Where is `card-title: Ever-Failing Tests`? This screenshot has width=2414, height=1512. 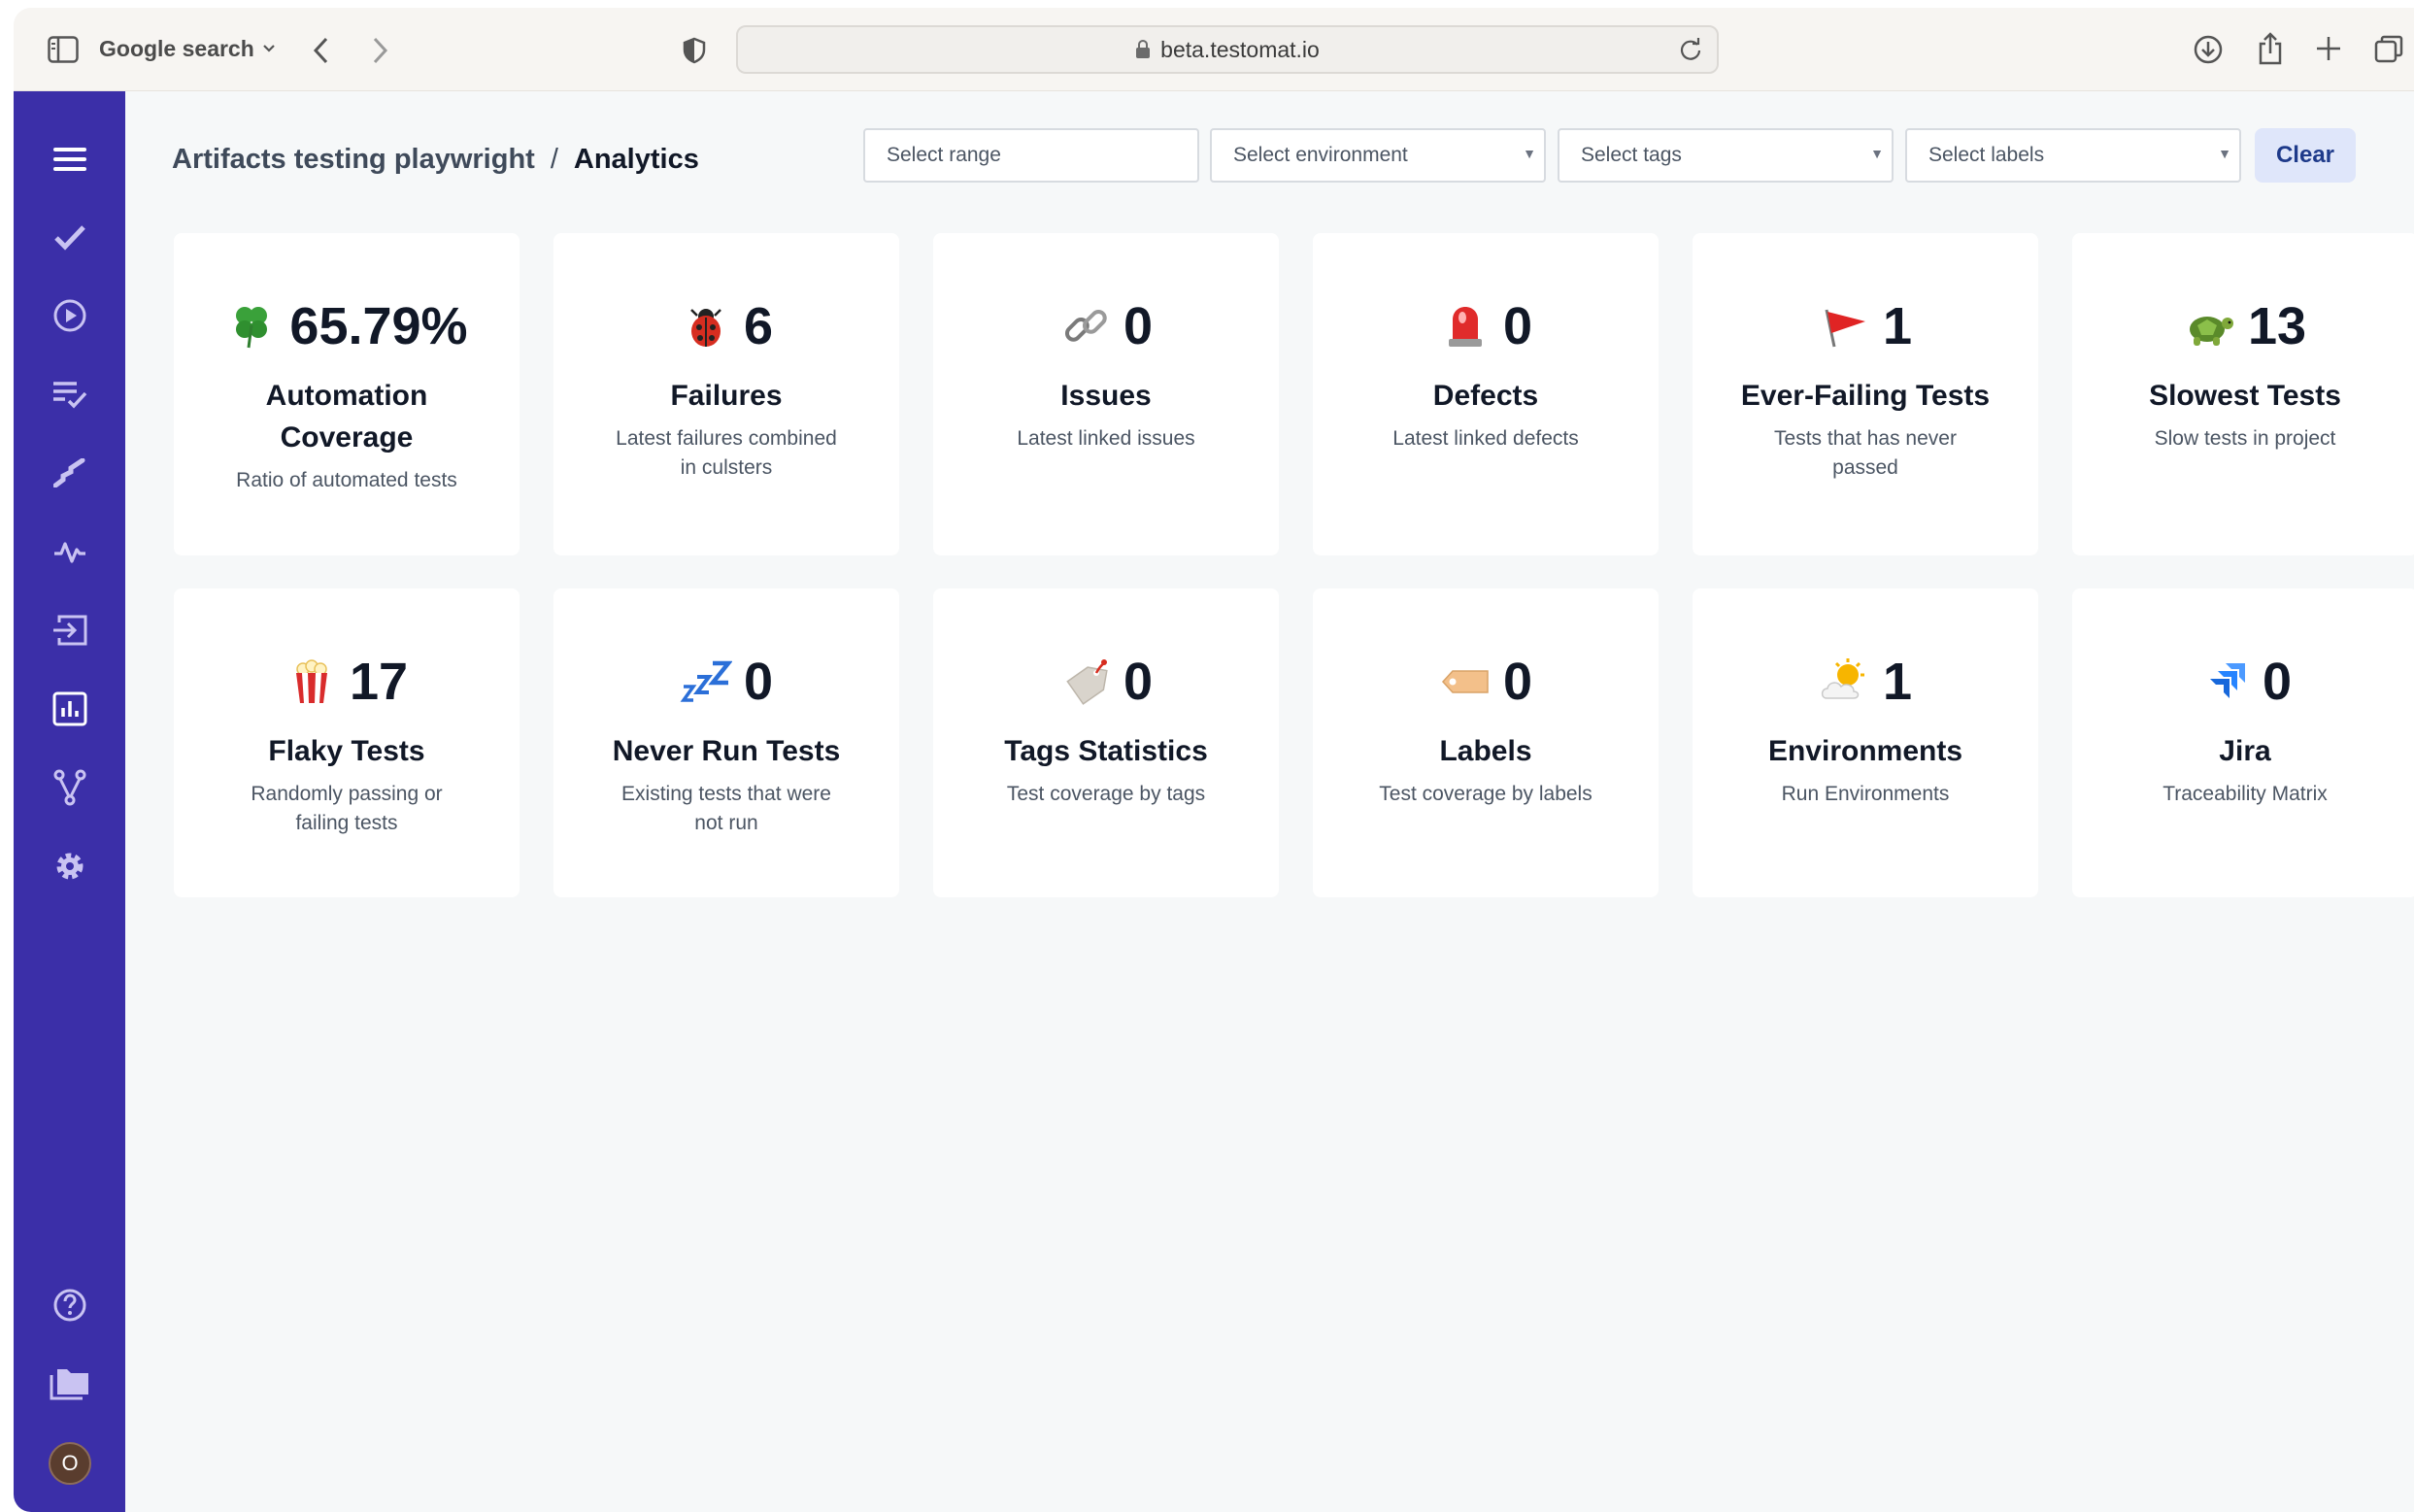
card-title: Ever-Failing Tests is located at coordinates (1865, 396).